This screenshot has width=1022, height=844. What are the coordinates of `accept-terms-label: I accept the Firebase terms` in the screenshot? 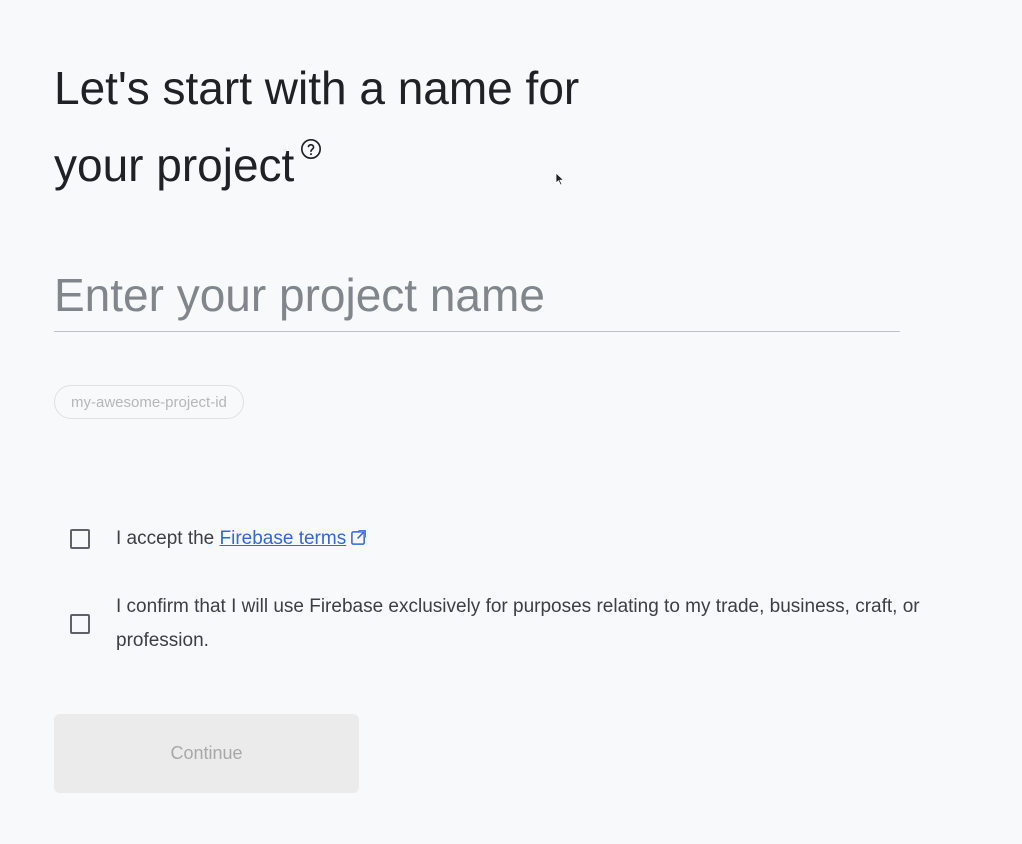 It's located at (242, 539).